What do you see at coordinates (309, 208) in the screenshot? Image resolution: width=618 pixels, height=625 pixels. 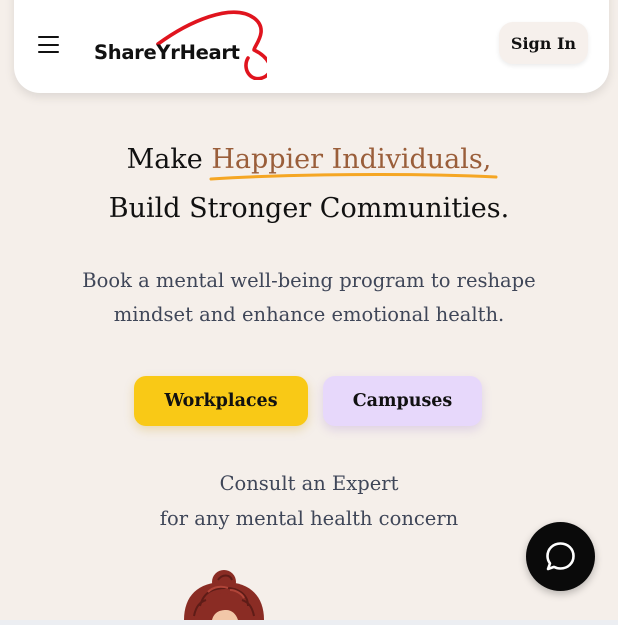 I see `hero-headline-line2: Build Stronger Communities.` at bounding box center [309, 208].